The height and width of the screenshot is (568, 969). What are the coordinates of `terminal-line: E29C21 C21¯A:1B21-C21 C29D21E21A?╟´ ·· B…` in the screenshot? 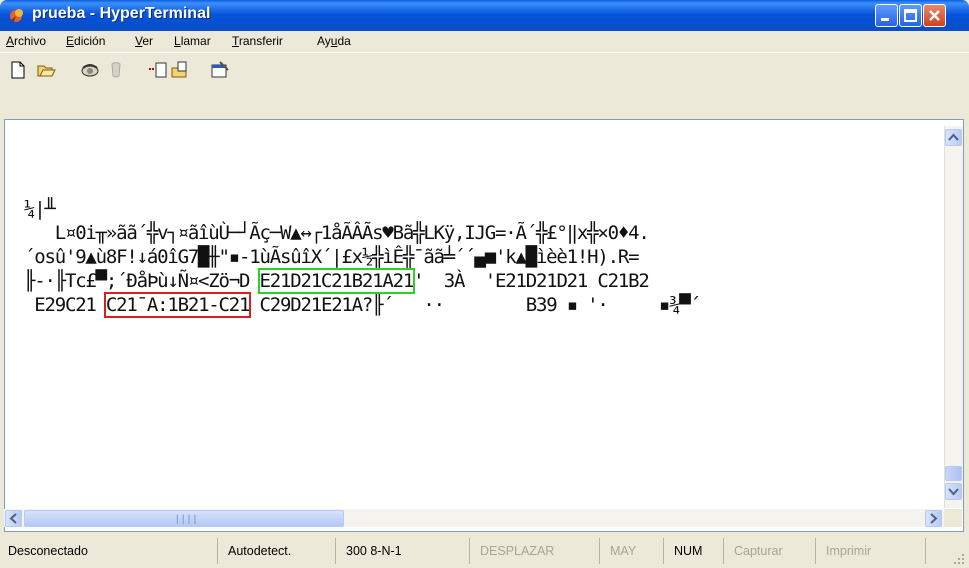 It's located at (362, 305).